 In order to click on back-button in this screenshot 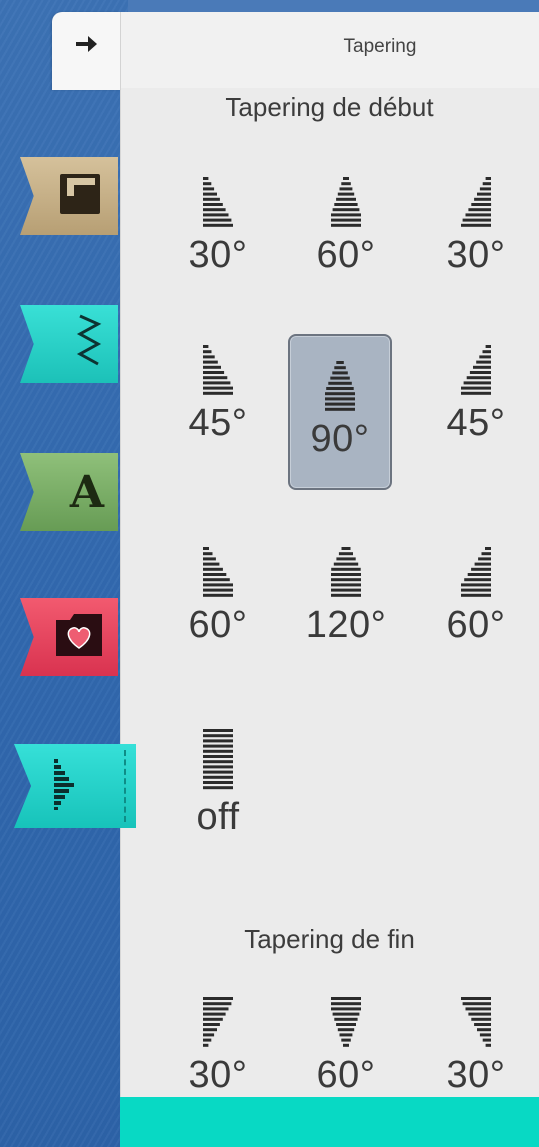, I will do `click(86, 51)`.